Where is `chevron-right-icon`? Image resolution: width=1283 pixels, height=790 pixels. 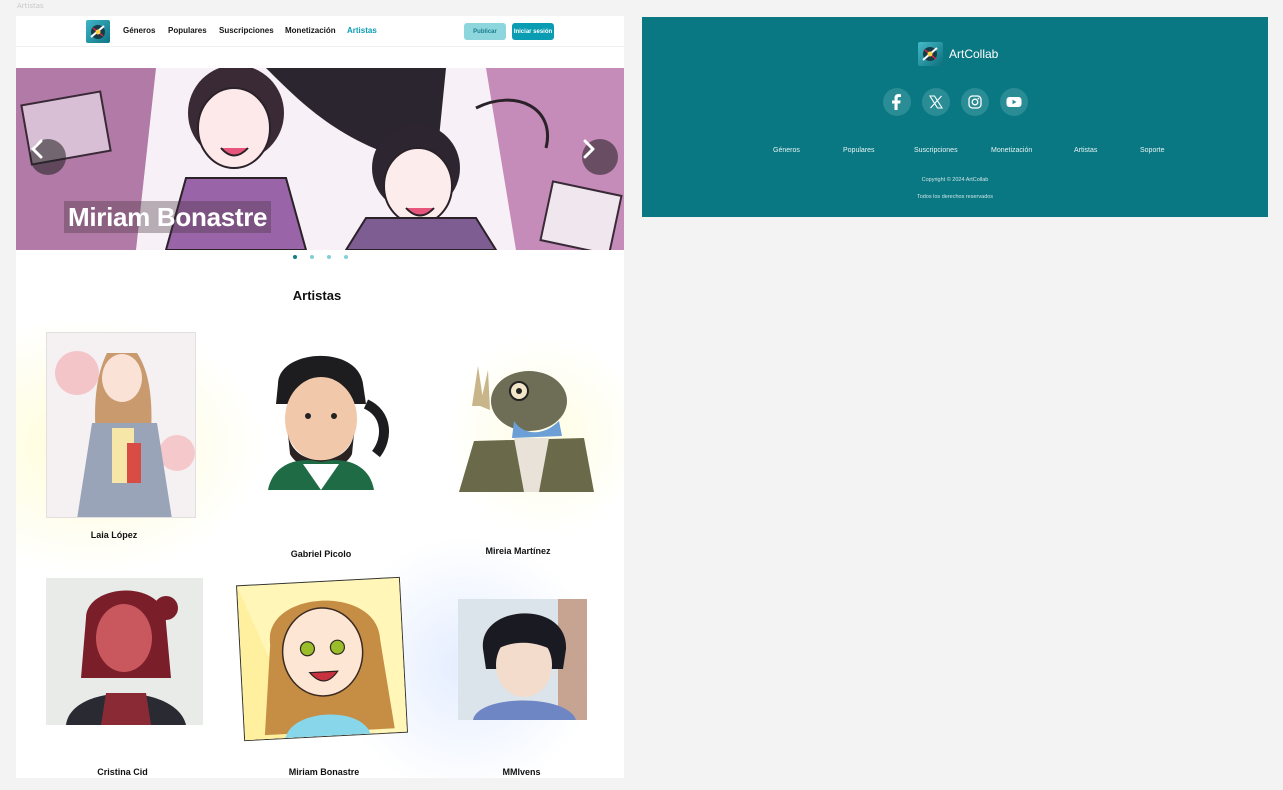
chevron-right-icon is located at coordinates (589, 149).